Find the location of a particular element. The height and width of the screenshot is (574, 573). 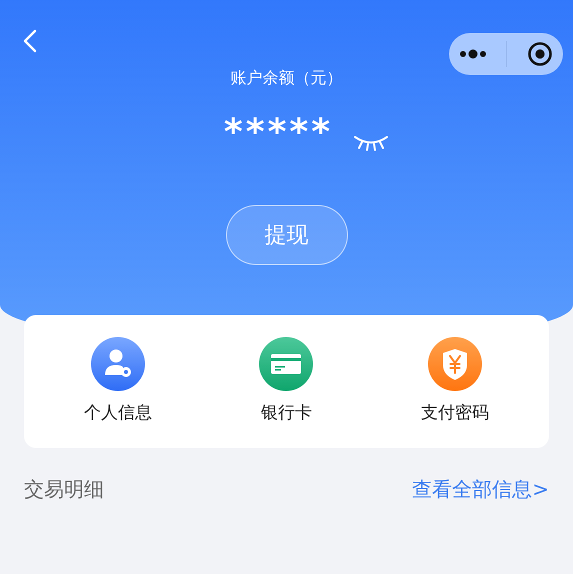

shortcut-label: 支付密码 is located at coordinates (454, 413).